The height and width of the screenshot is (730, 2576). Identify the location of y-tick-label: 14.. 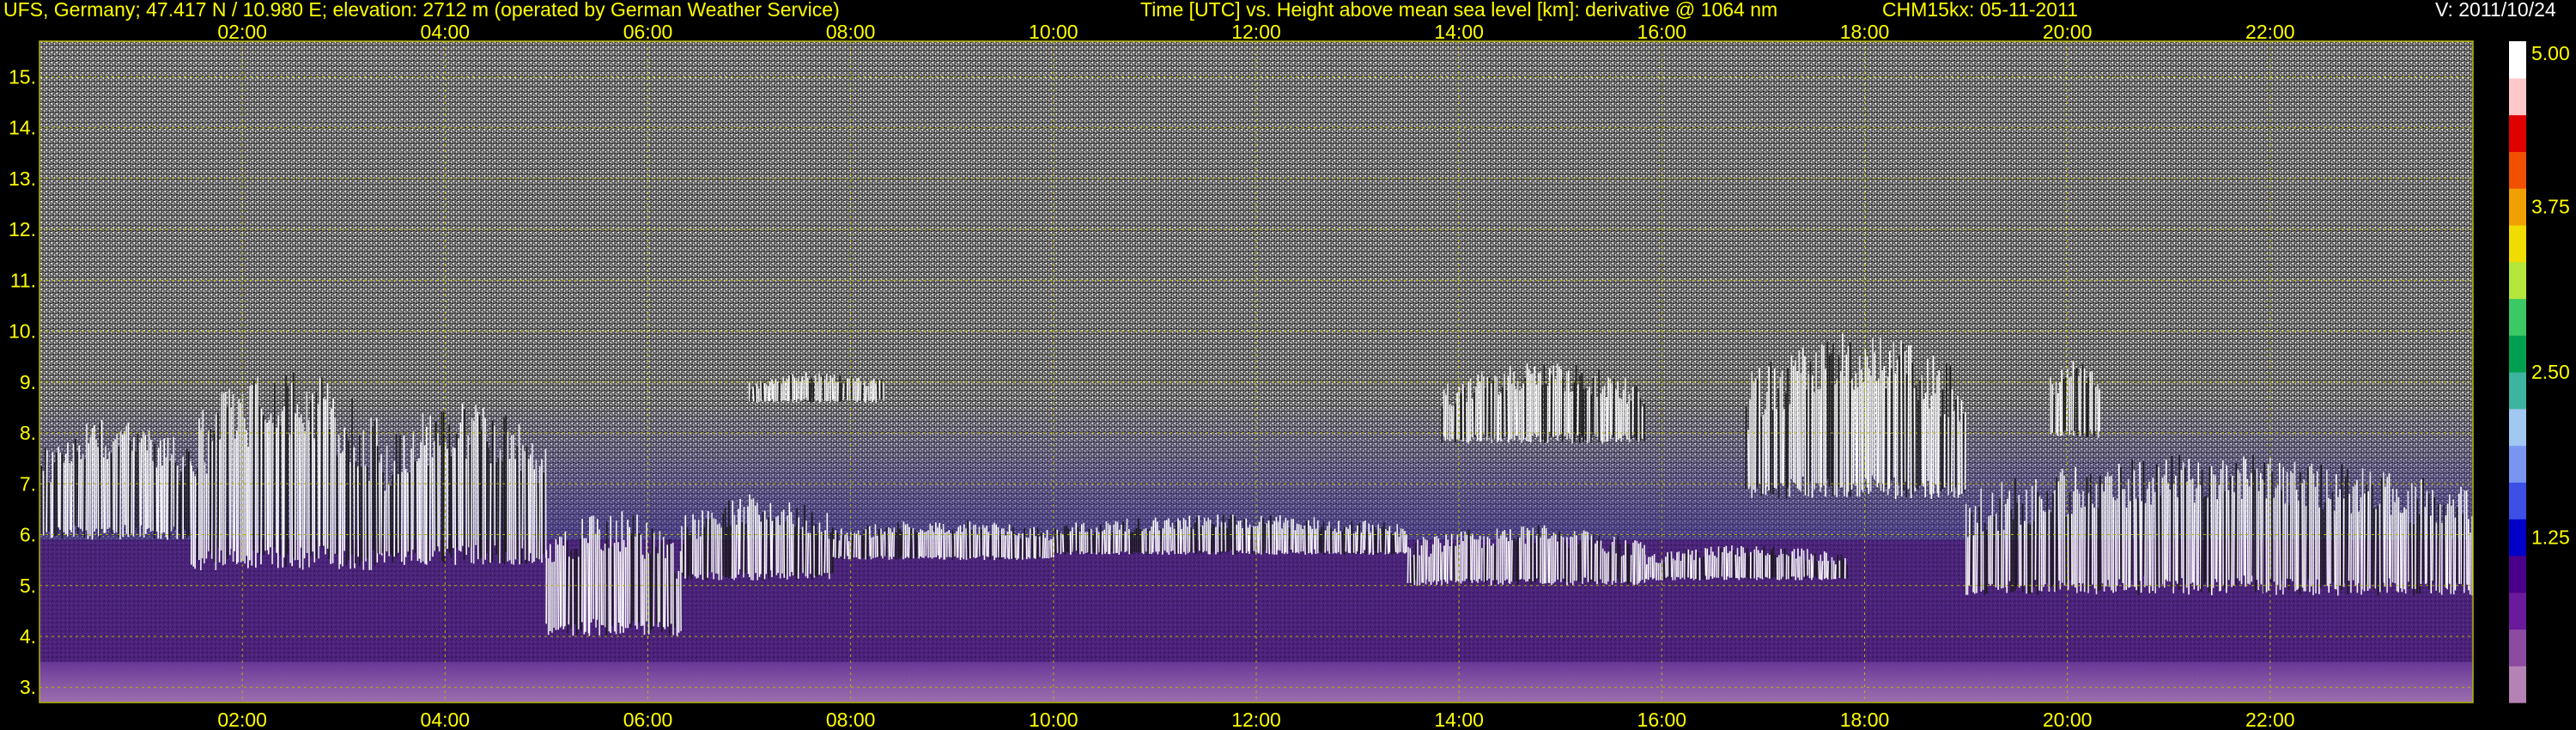
(23, 128).